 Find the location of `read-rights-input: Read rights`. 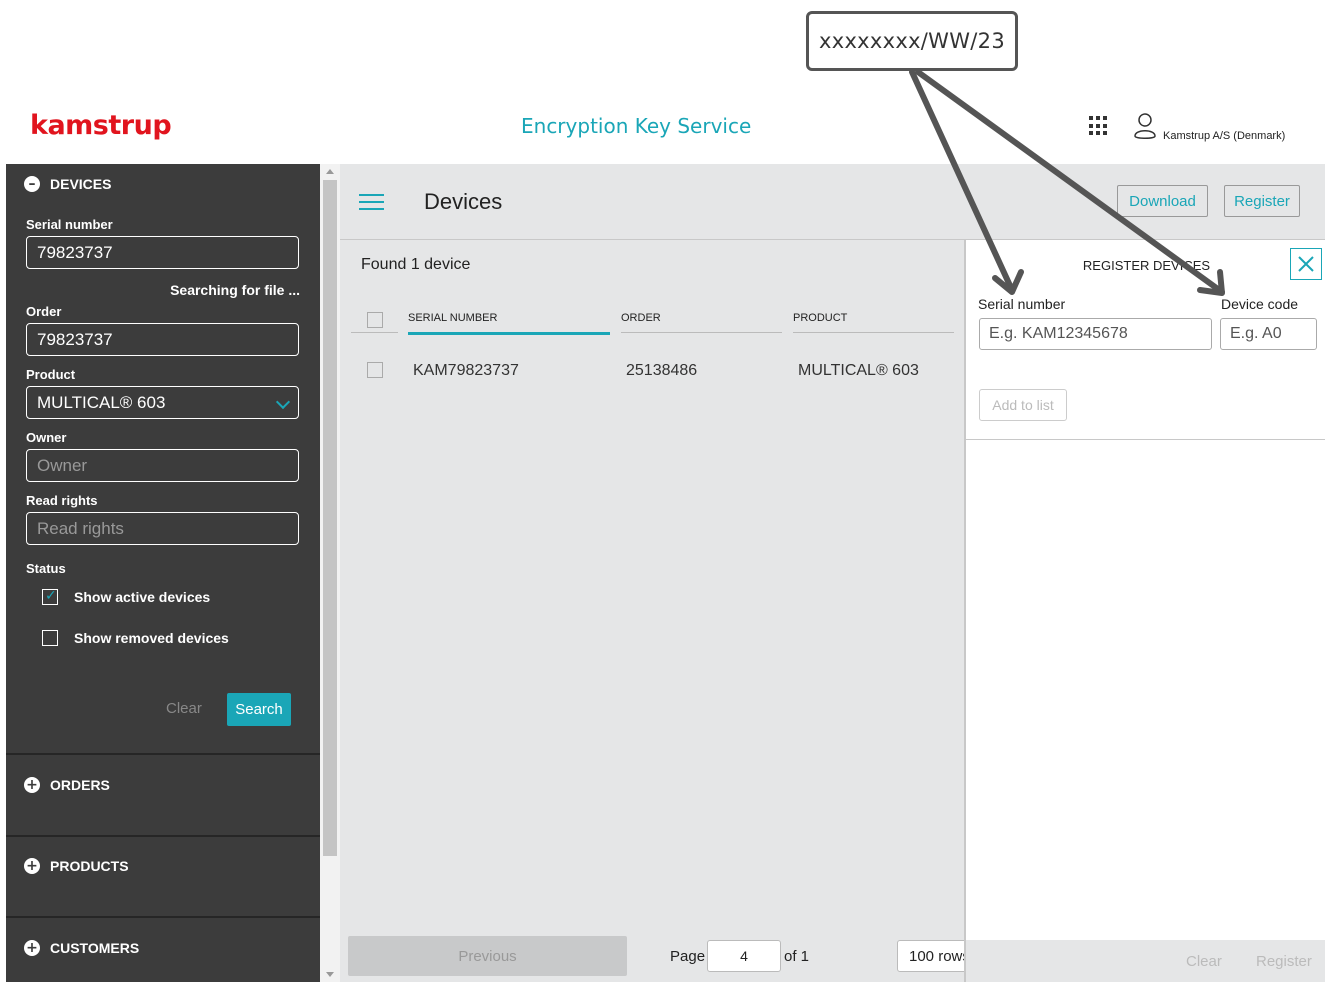

read-rights-input: Read rights is located at coordinates (162, 528).